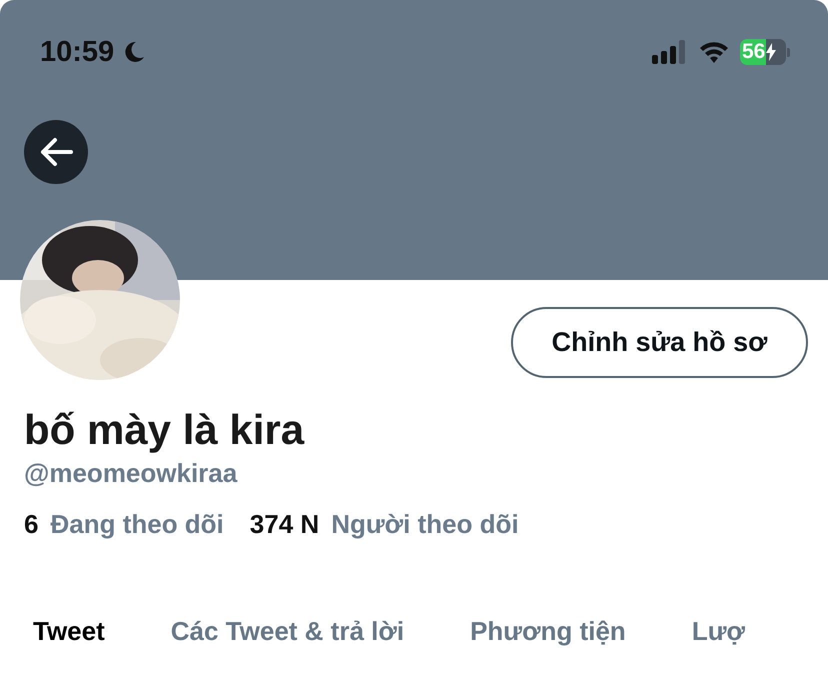  I want to click on edit-profile-button: Chỉnh sửa hồ sơ, so click(659, 342).